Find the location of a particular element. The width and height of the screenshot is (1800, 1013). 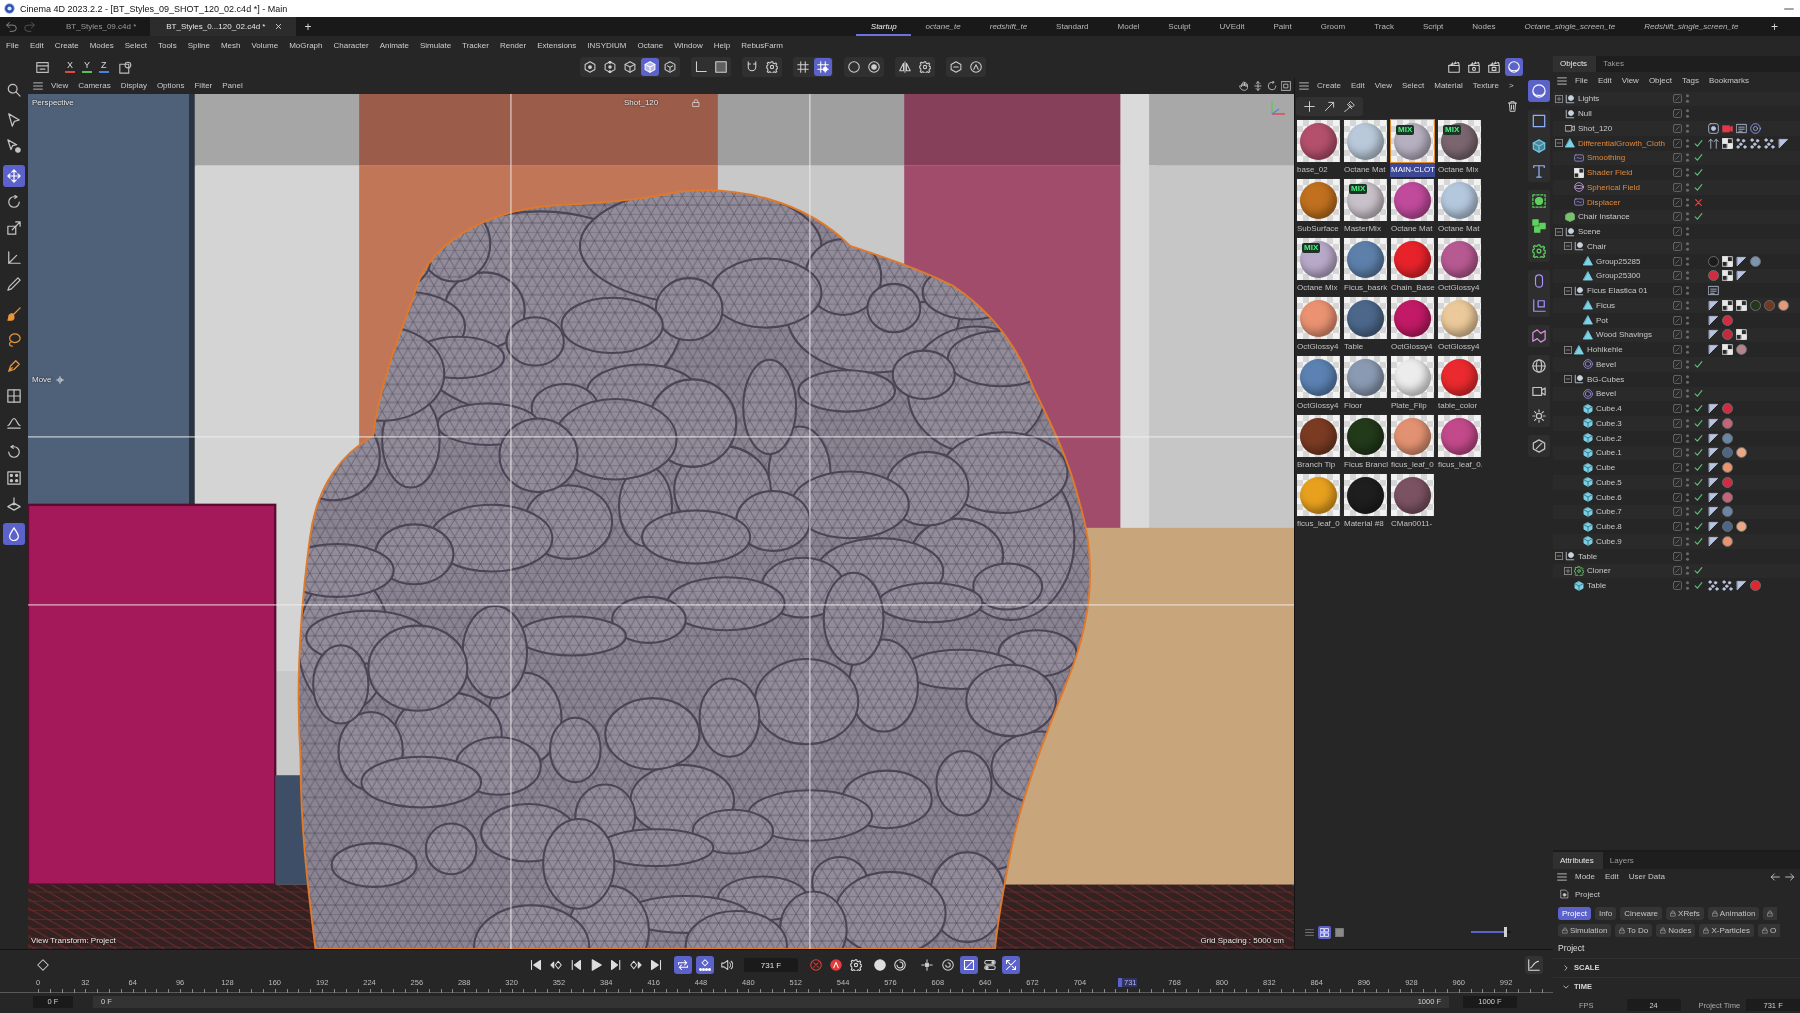

attribute-tab-button: Info is located at coordinates (1605, 913).